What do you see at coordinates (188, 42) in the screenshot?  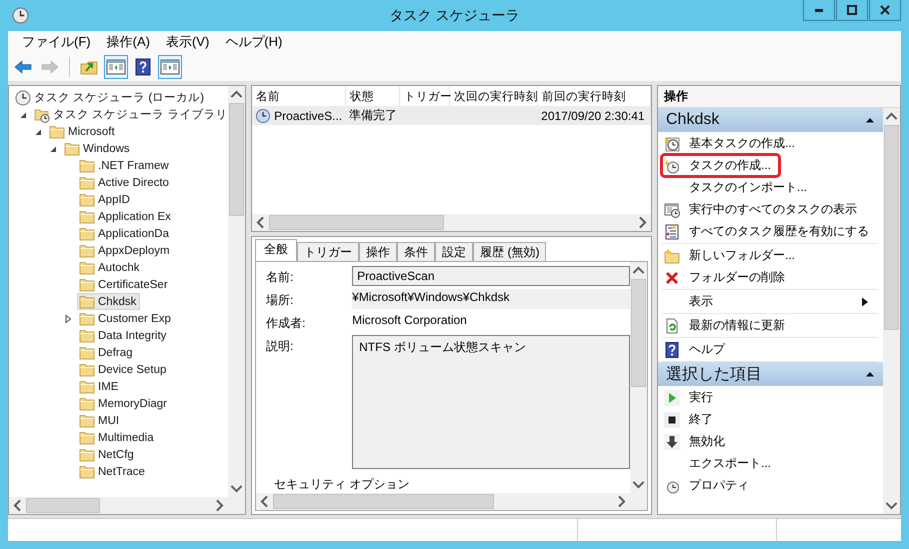 I see `menu-item: 表示(V)` at bounding box center [188, 42].